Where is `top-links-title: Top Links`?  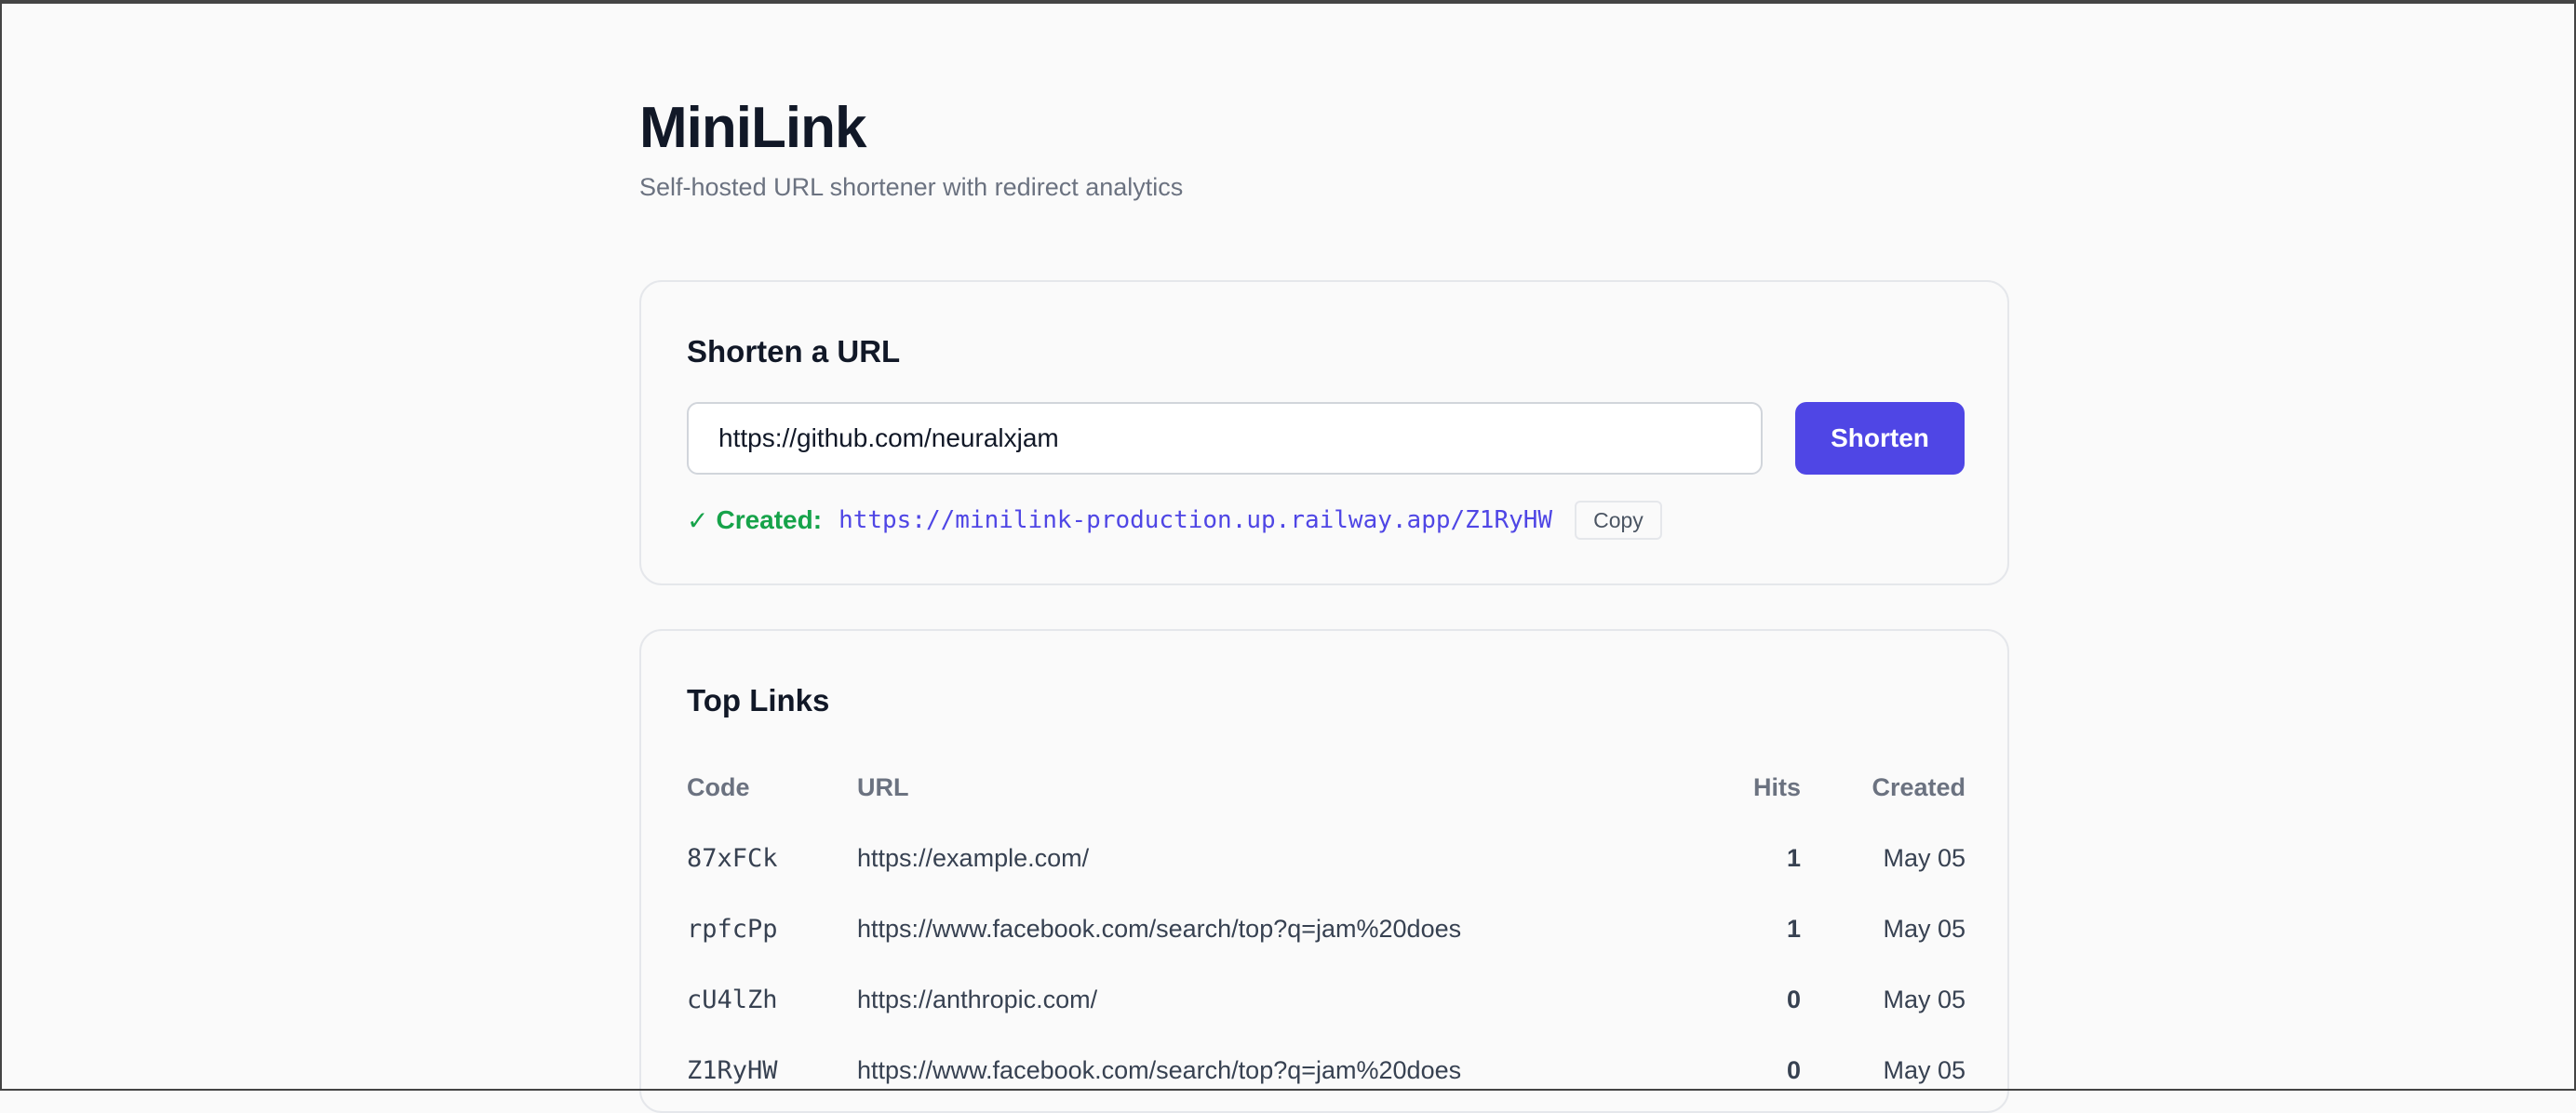 top-links-title: Top Links is located at coordinates (758, 700).